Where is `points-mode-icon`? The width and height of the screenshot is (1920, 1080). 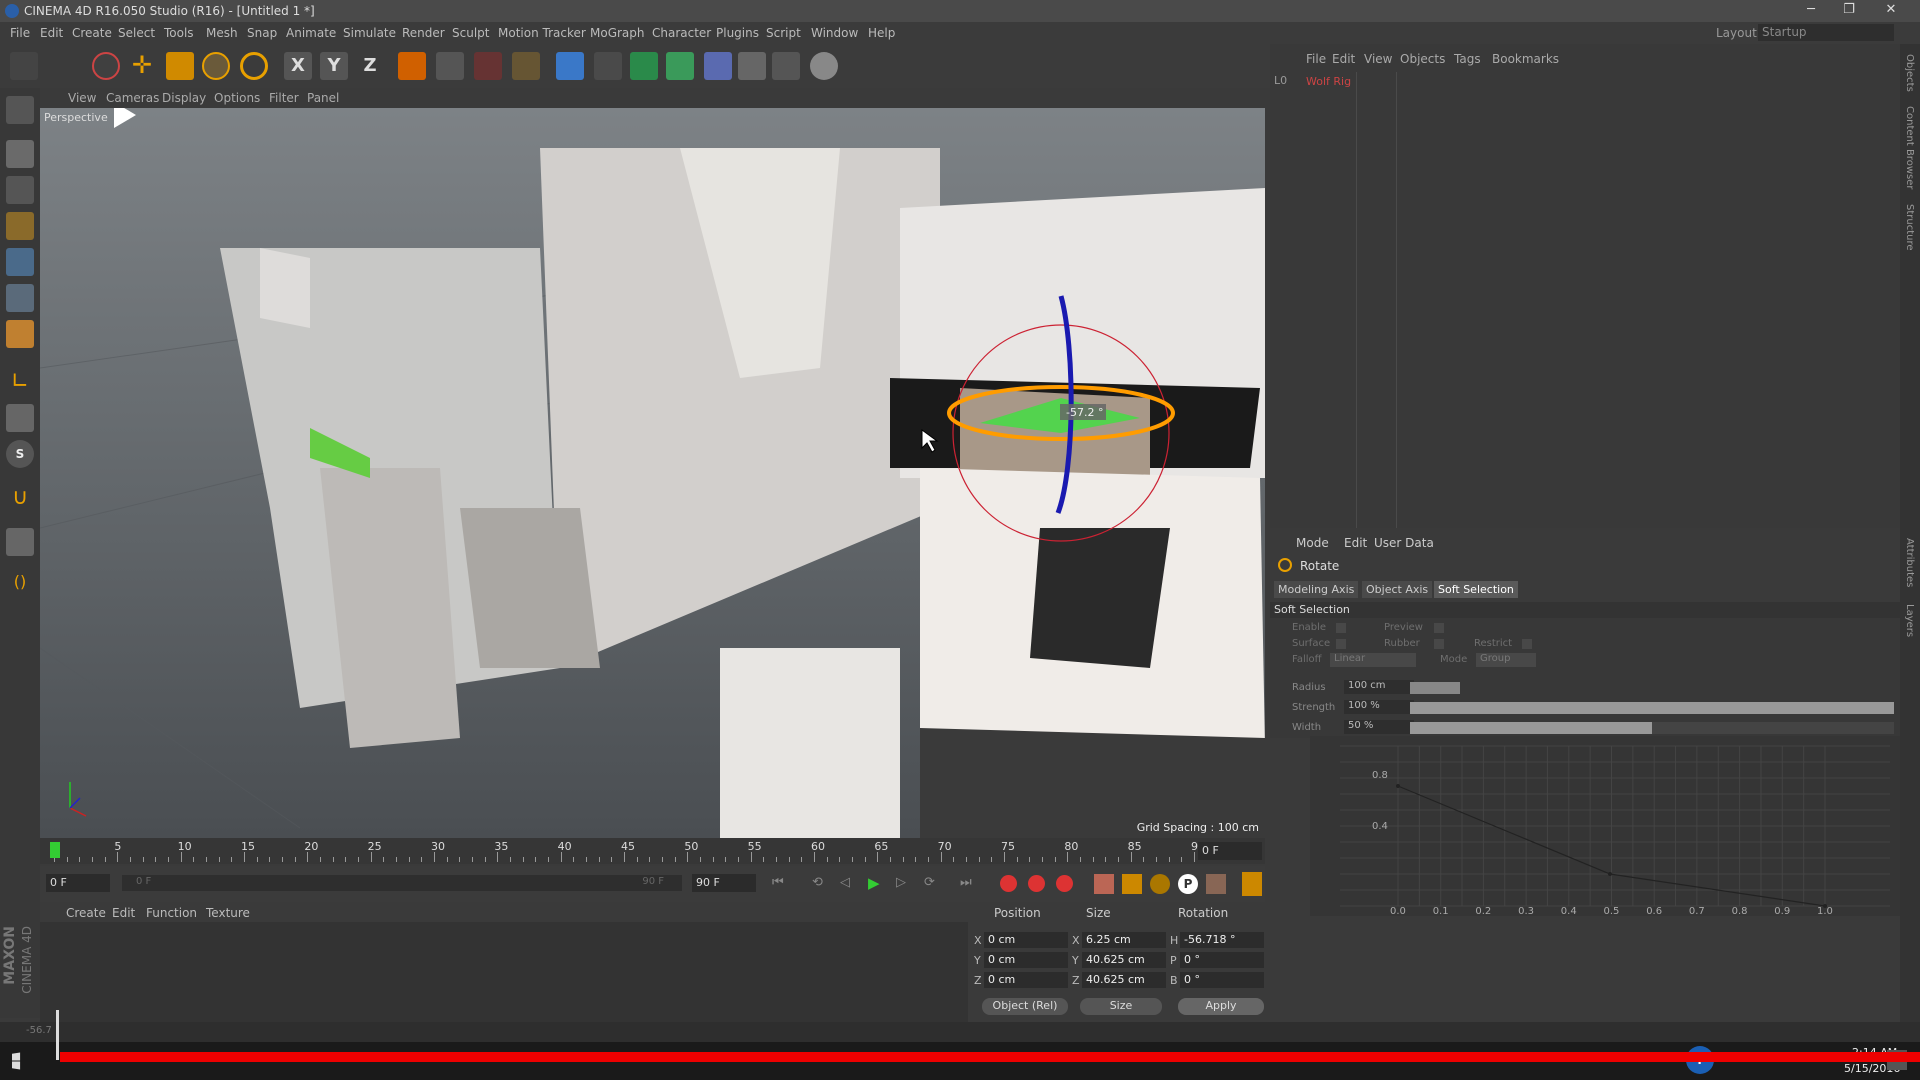
points-mode-icon is located at coordinates (20, 262).